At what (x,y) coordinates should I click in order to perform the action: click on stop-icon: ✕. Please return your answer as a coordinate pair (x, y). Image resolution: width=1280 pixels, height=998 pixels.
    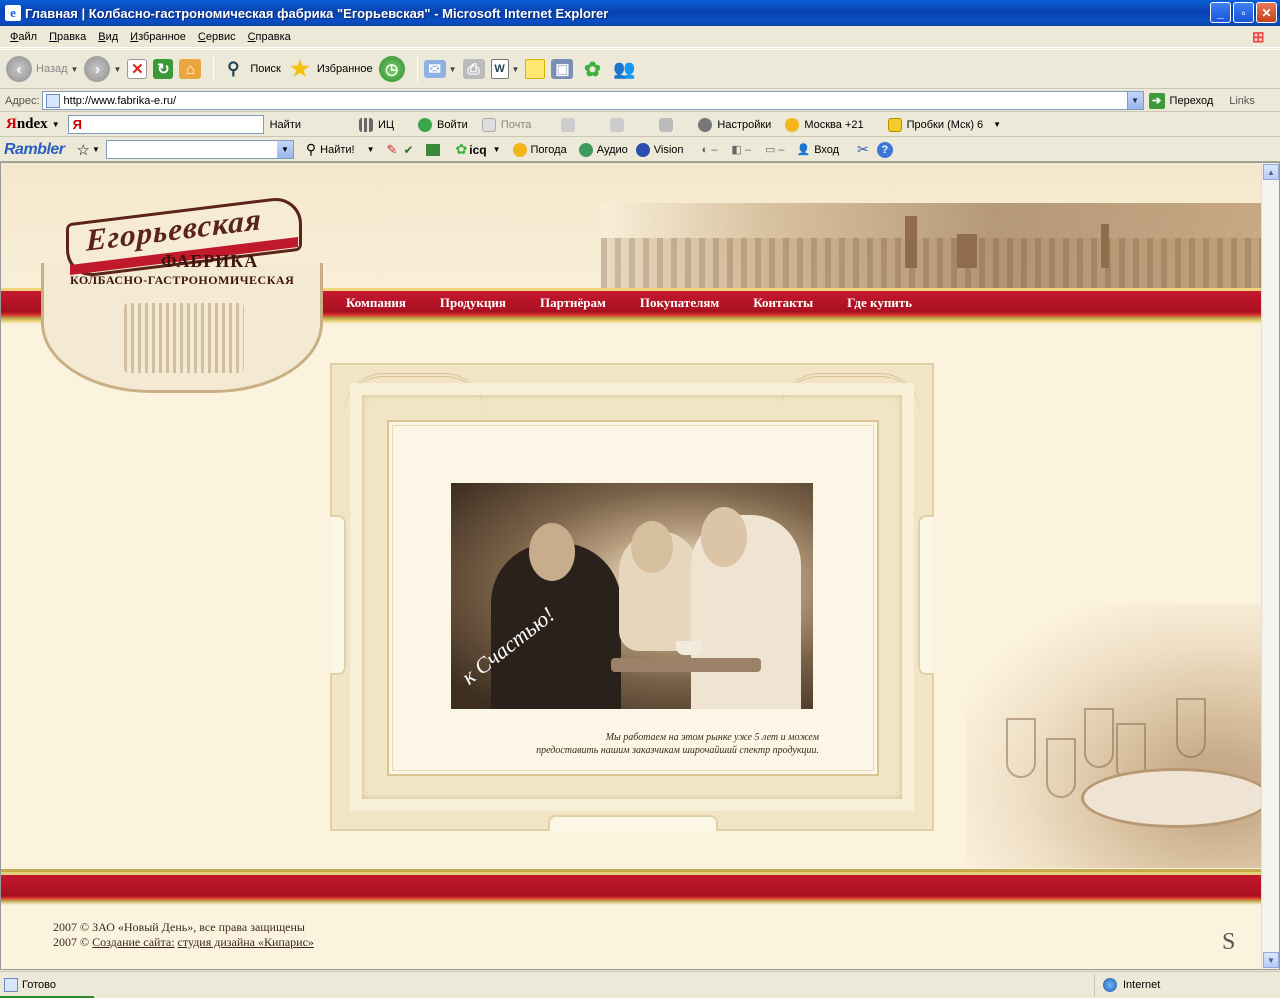
    Looking at the image, I should click on (137, 69).